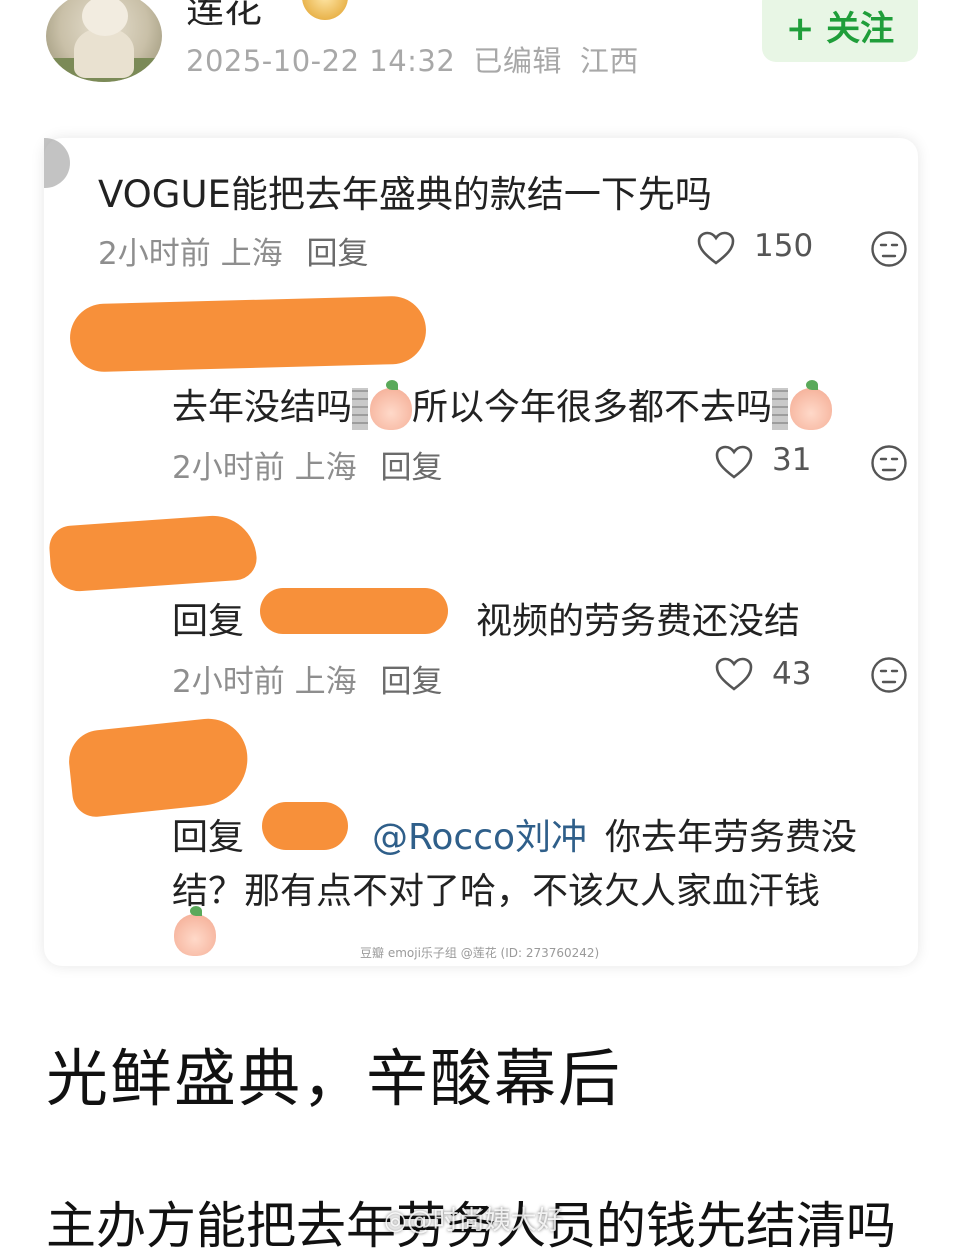 Image resolution: width=960 pixels, height=1258 pixels. What do you see at coordinates (262, 407) in the screenshot?
I see `comment-text-part: 去年没结吗` at bounding box center [262, 407].